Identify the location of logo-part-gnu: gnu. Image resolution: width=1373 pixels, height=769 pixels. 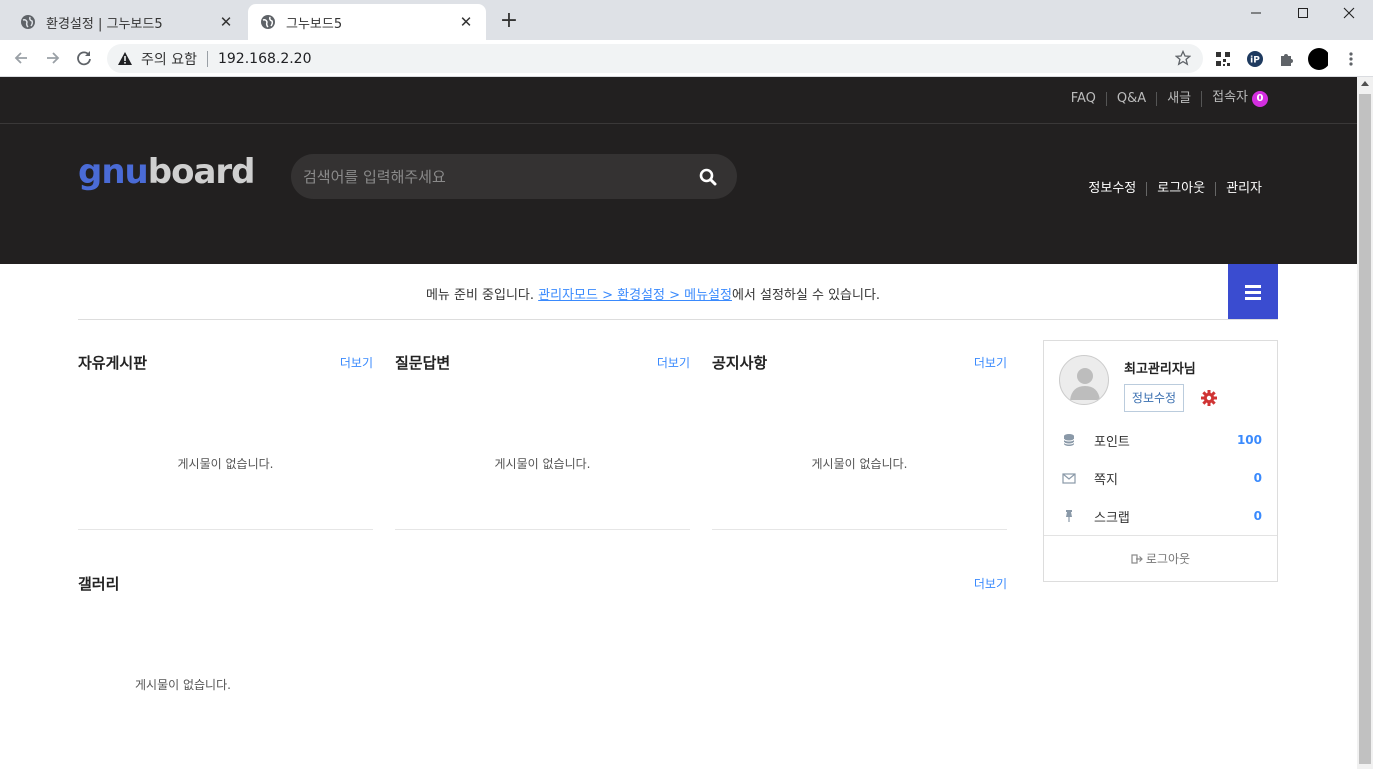
(113, 172).